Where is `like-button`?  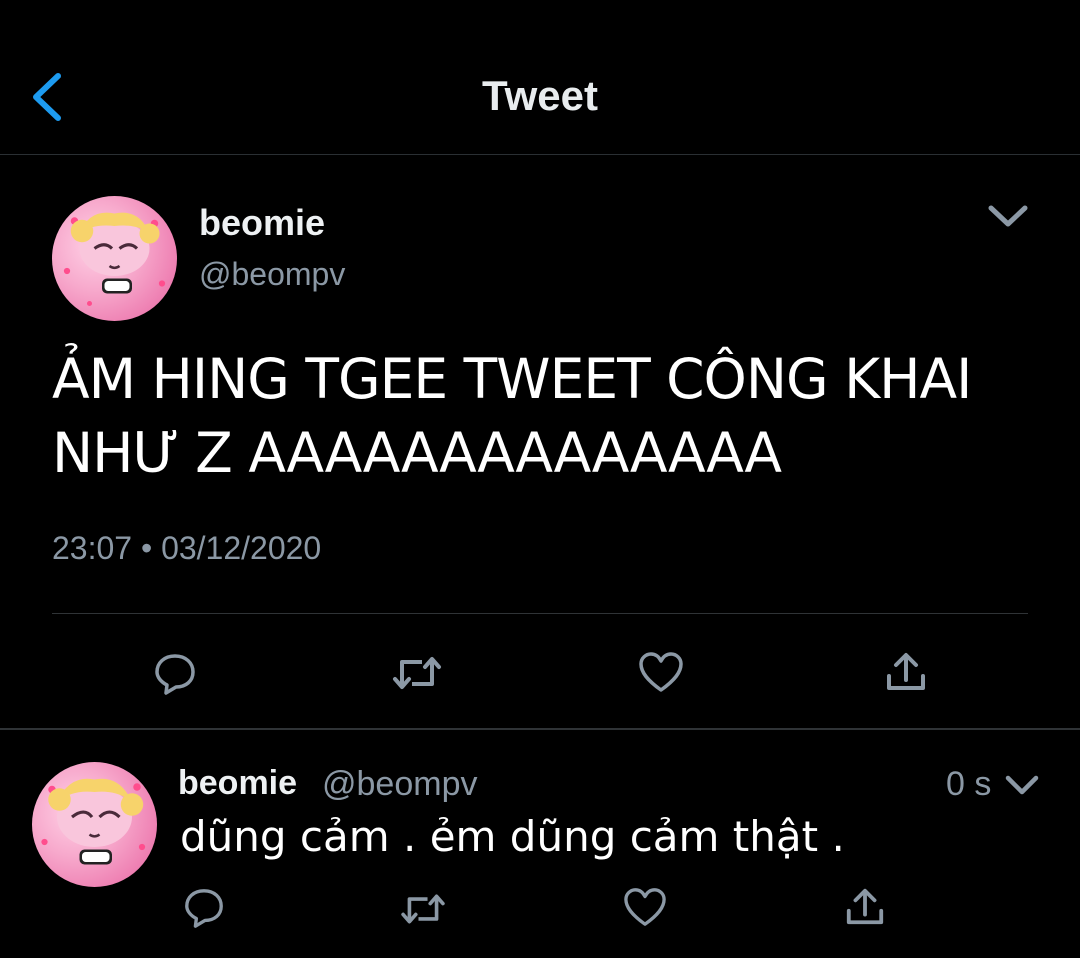
like-button is located at coordinates (661, 672).